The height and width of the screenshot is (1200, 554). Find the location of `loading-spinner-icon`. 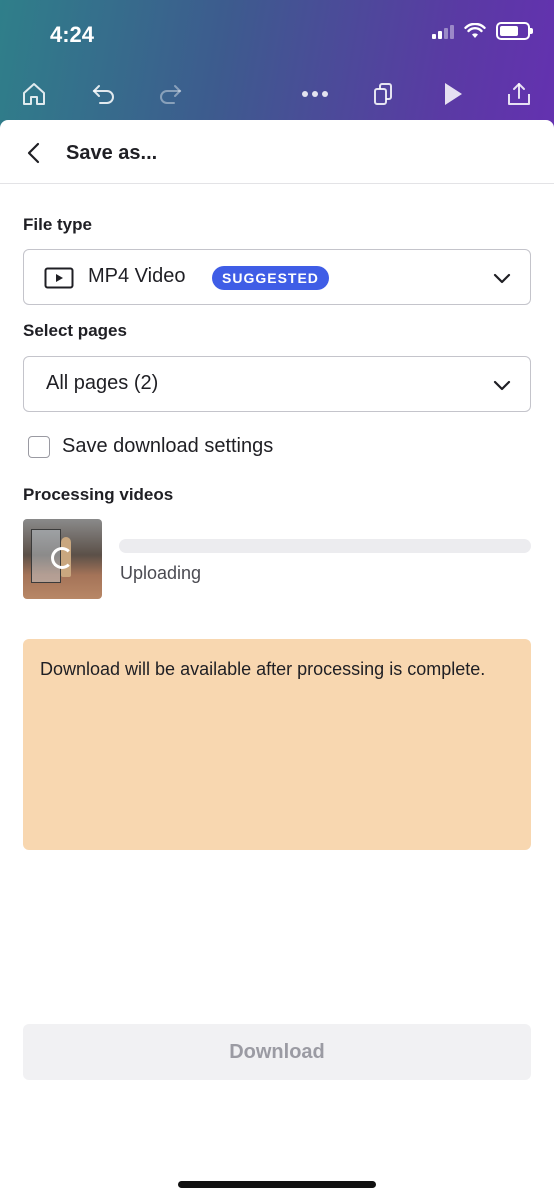

loading-spinner-icon is located at coordinates (62, 558).